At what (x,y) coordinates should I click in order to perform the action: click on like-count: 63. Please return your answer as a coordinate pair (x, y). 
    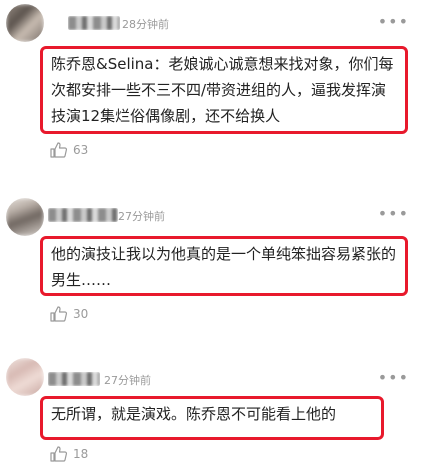
    Looking at the image, I should click on (81, 150).